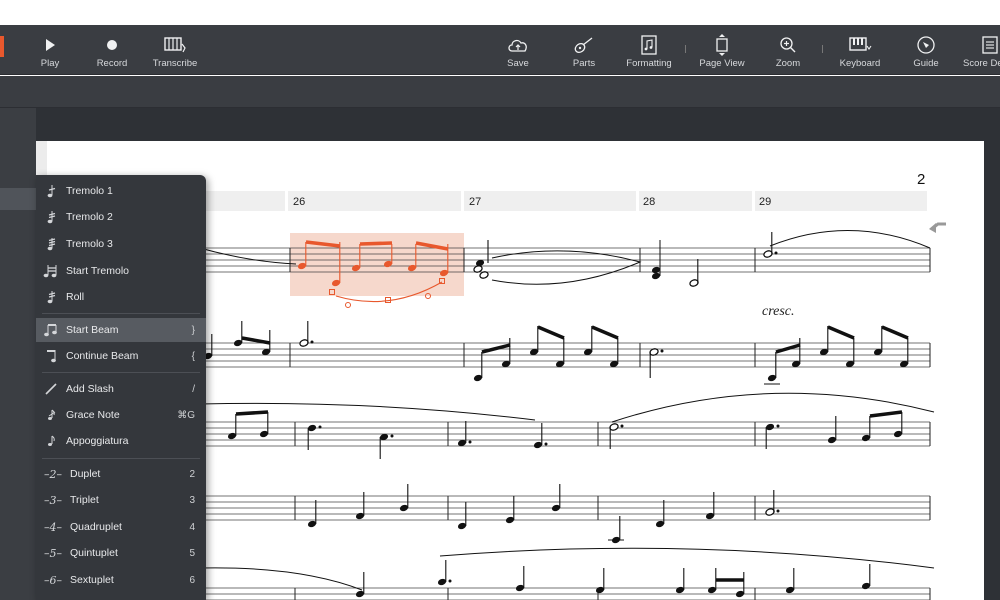  Describe the element at coordinates (53, 527) in the screenshot. I see `quadruplet-icon: –4–` at that location.